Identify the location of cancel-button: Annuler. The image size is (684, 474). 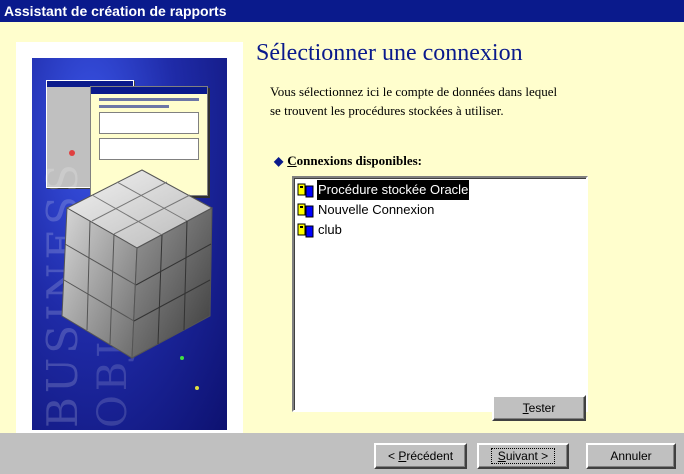
(631, 456).